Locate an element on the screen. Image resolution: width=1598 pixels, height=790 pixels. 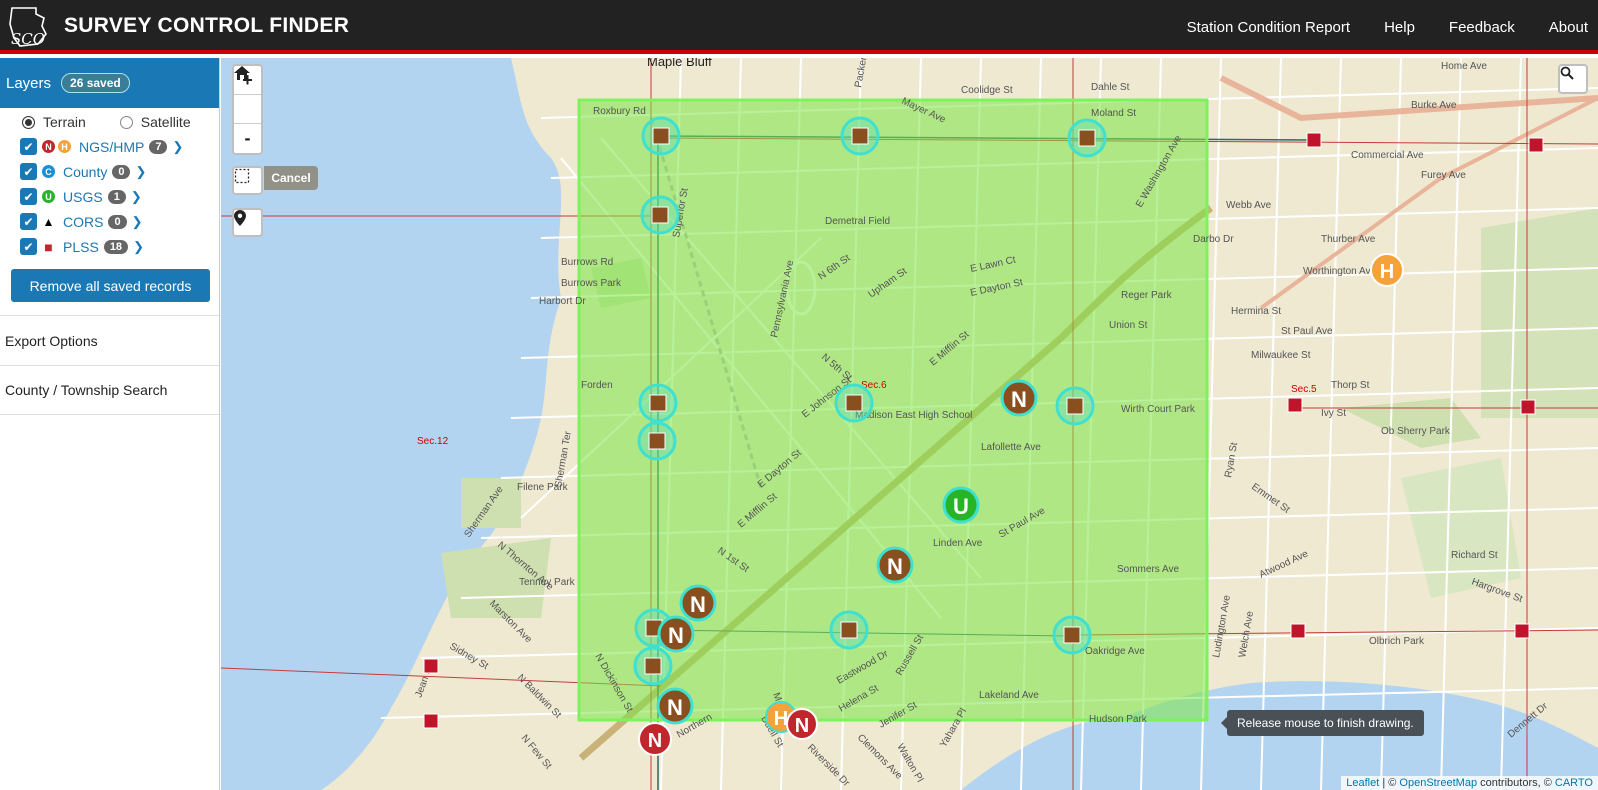
nav-feedback: Feedback is located at coordinates (1482, 27).